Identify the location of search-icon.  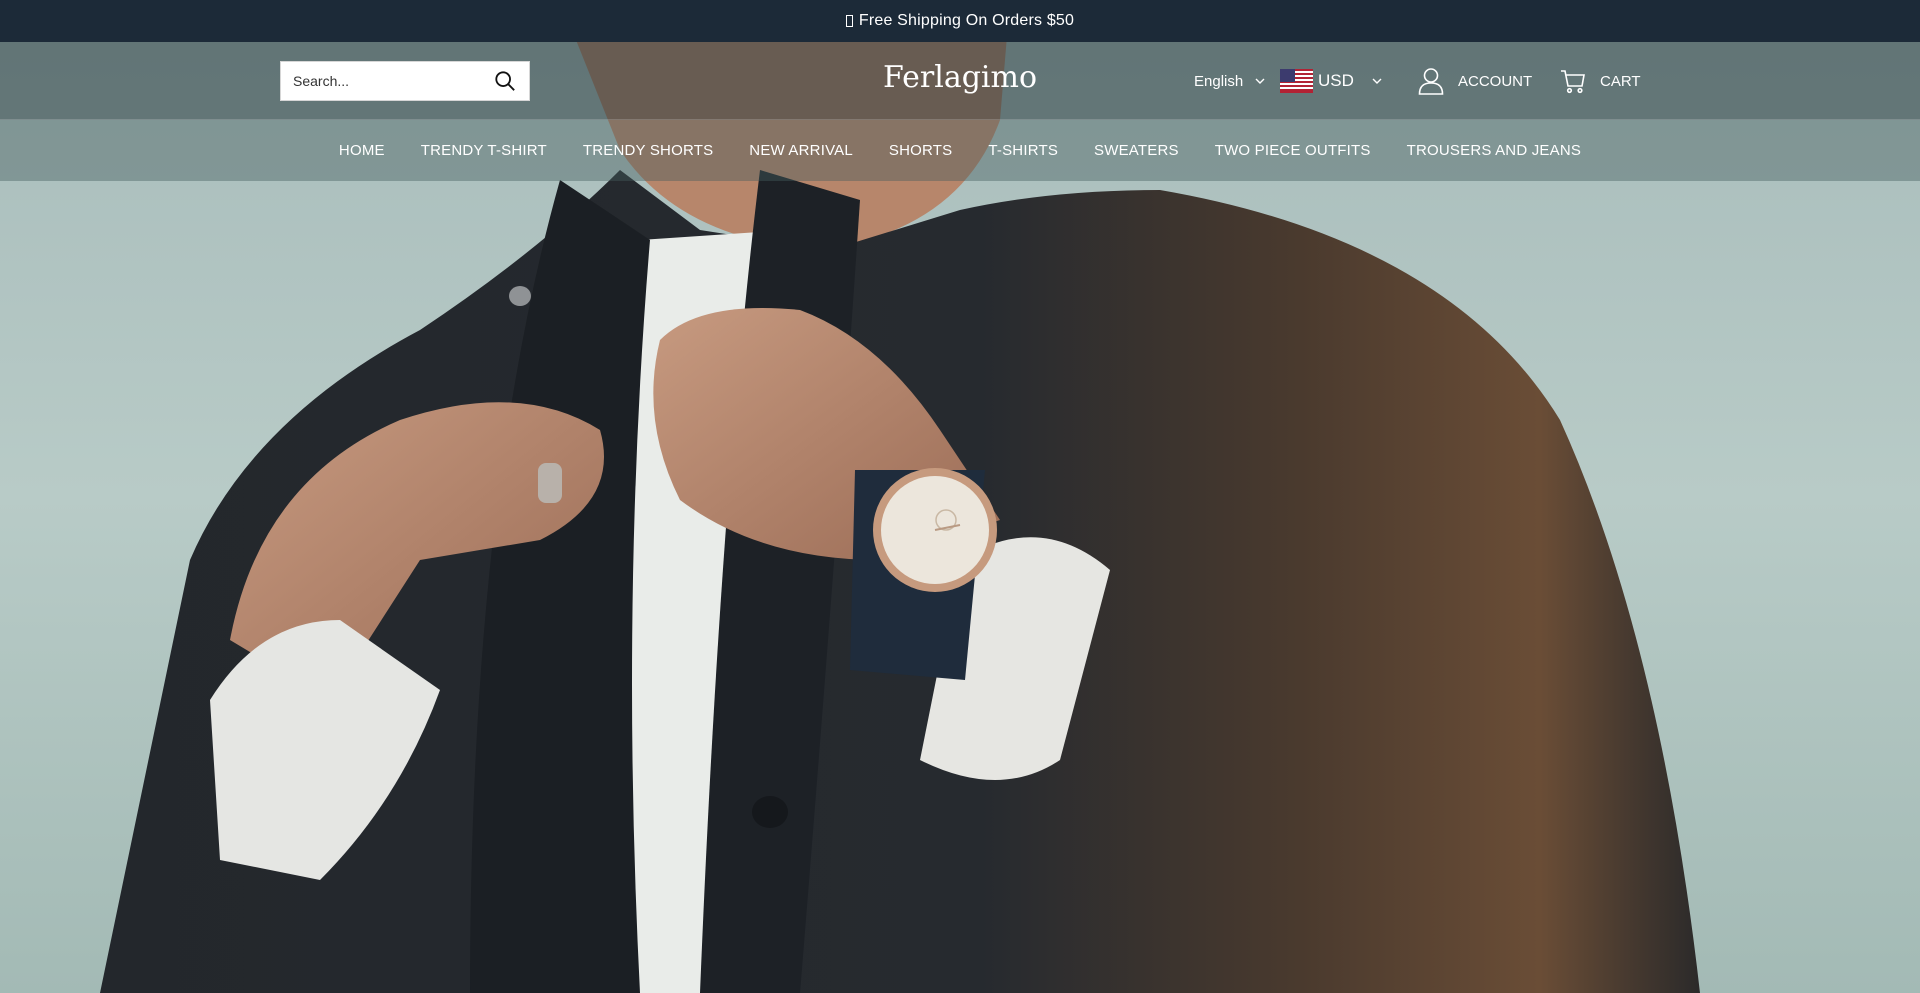
(505, 81).